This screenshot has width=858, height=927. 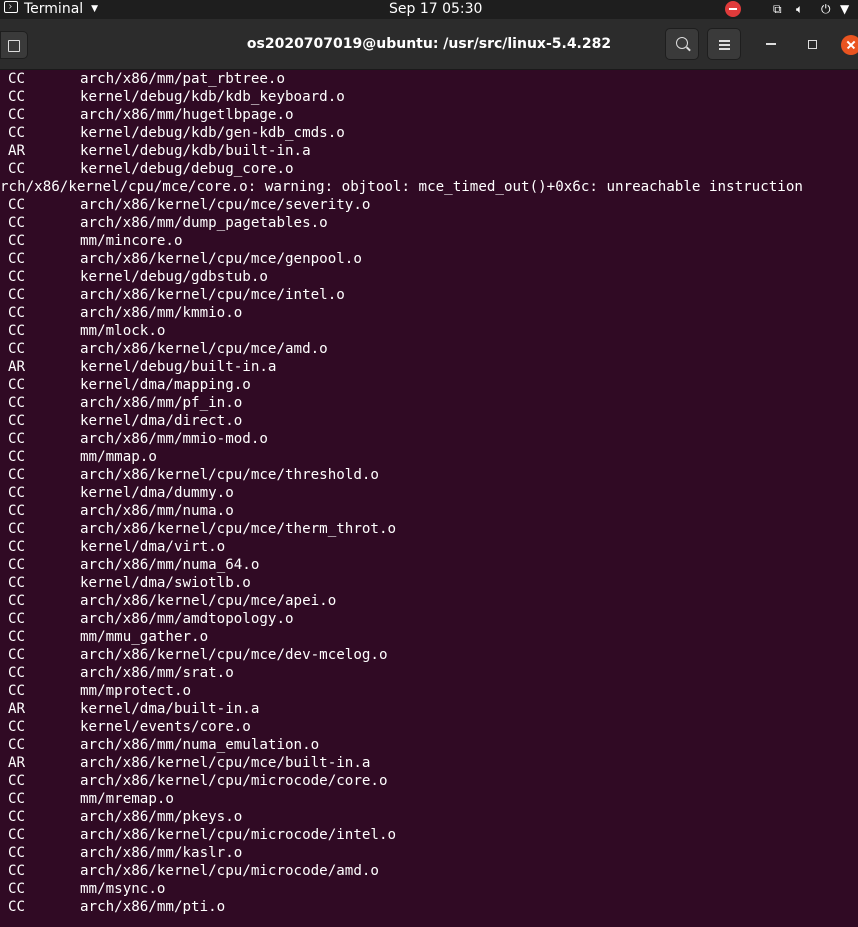 What do you see at coordinates (429, 529) in the screenshot?
I see `terminal-line: CC arch/x86/kernel/cpu/mce/therm_throt.o` at bounding box center [429, 529].